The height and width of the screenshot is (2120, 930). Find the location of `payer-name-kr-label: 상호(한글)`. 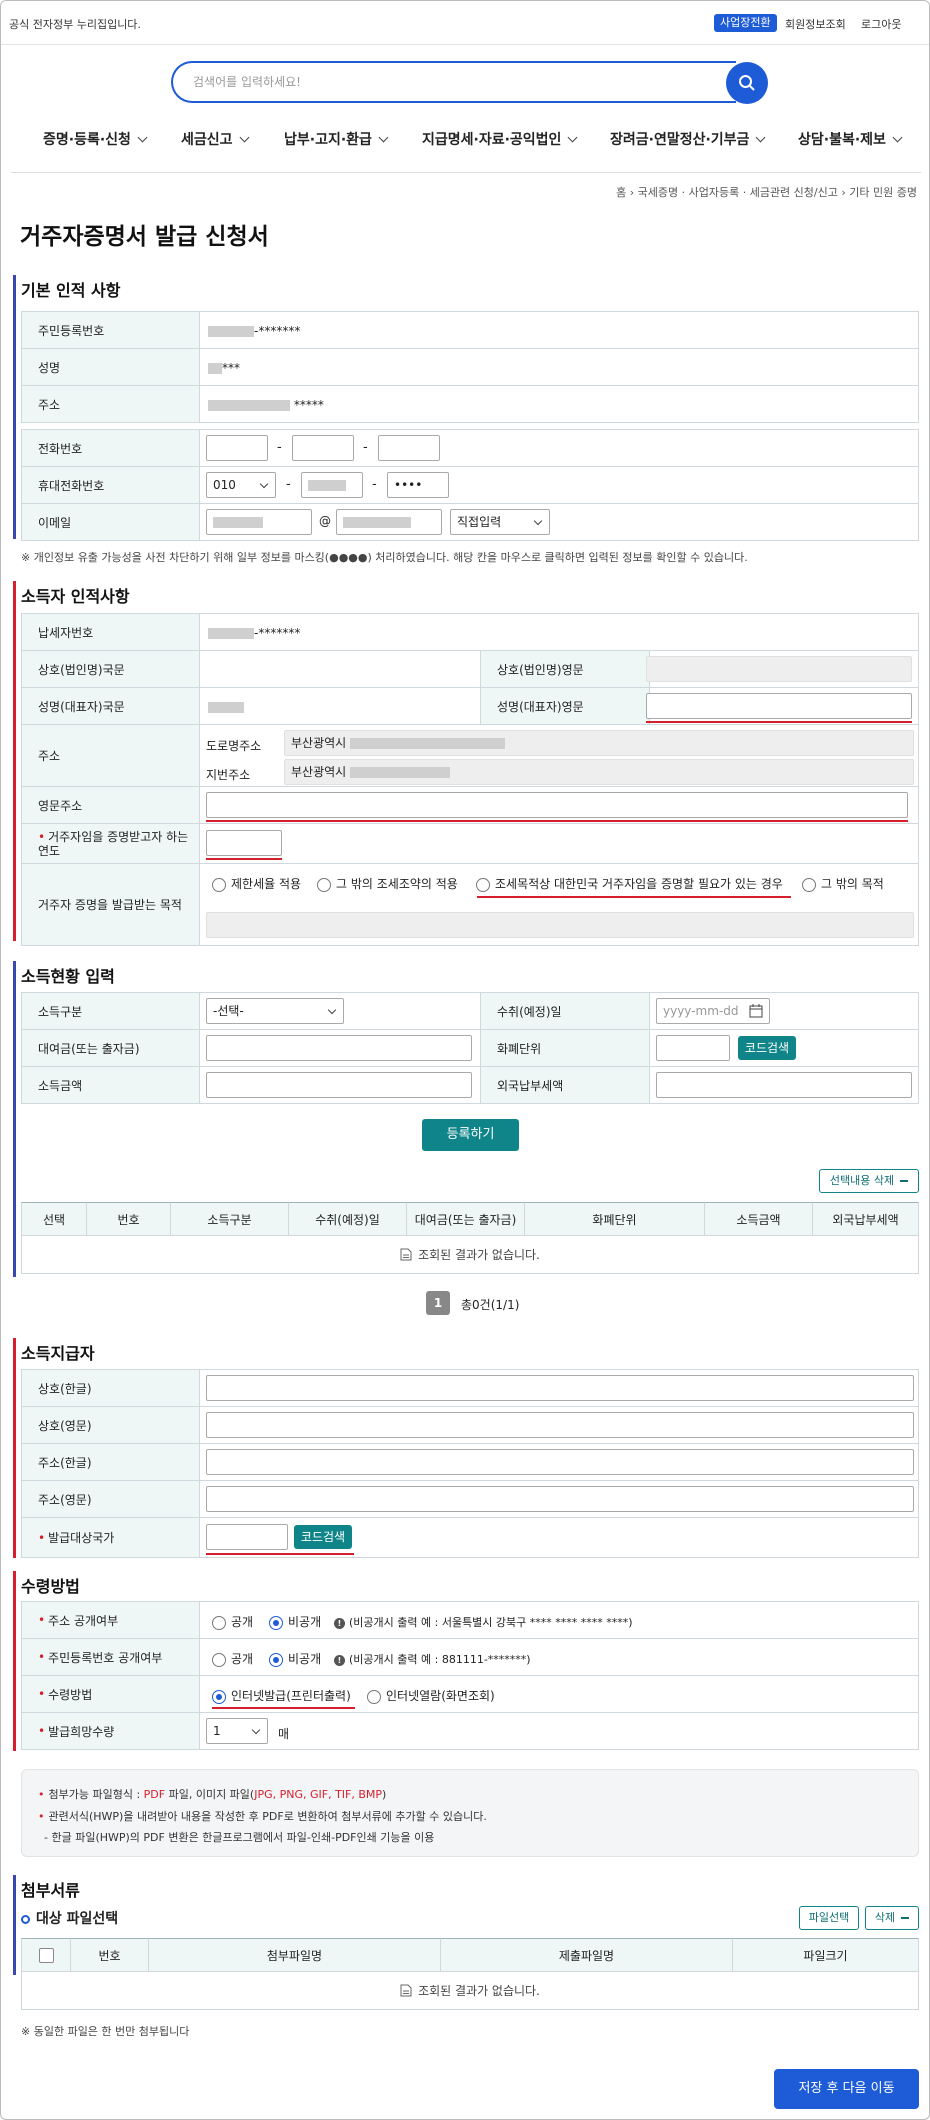

payer-name-kr-label: 상호(한글) is located at coordinates (111, 1388).